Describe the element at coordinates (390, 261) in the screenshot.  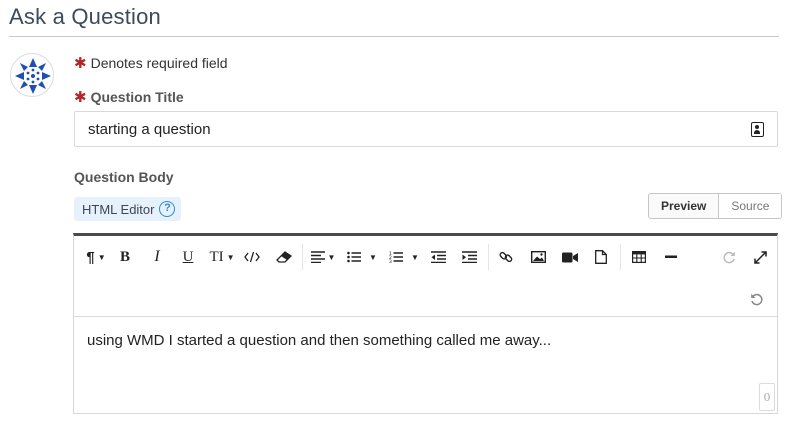
I see `svg-text: 3` at that location.